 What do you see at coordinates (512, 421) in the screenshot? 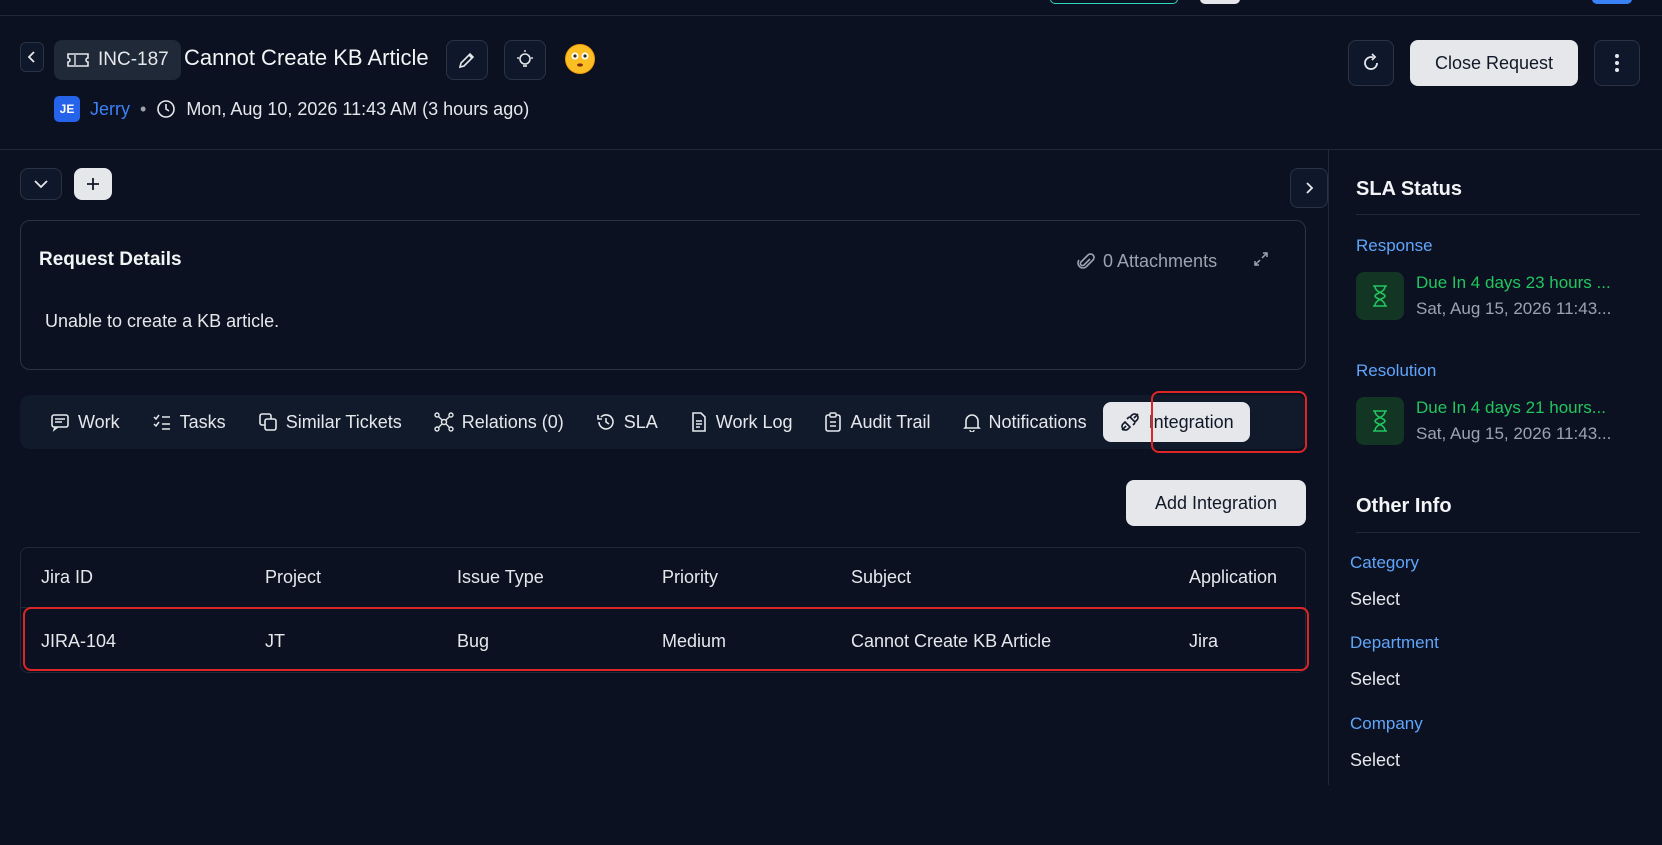
I see `tab-label: Relations (0)` at bounding box center [512, 421].